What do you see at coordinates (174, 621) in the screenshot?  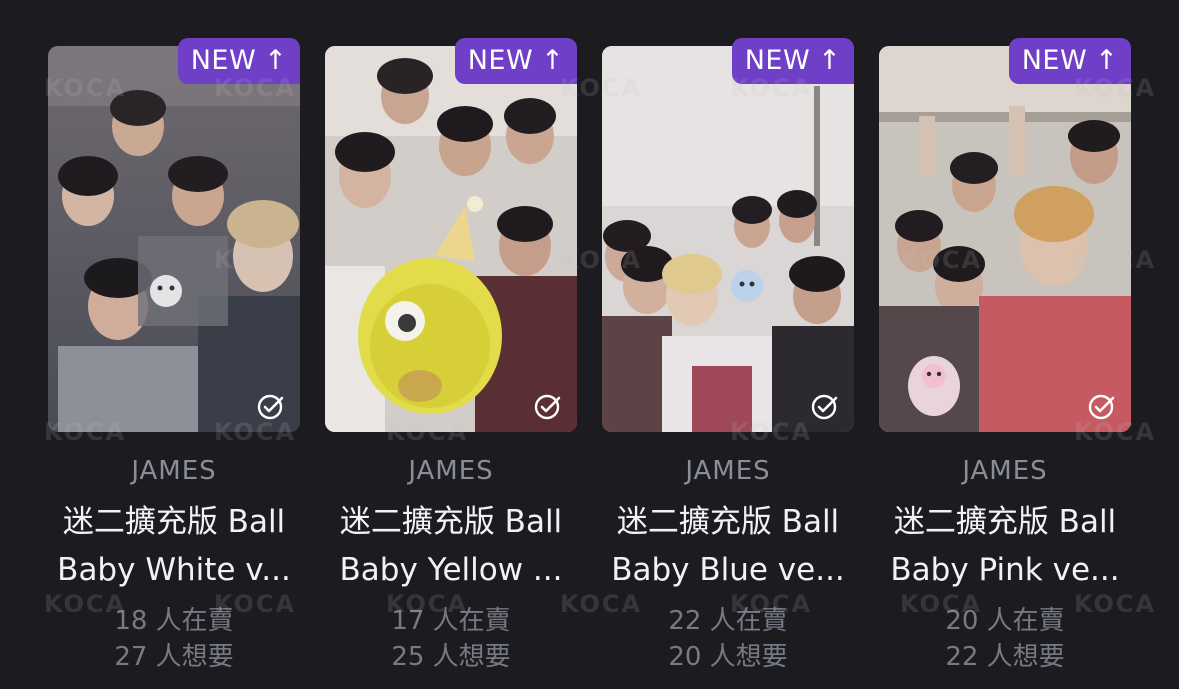 I see `sellers-count: 18 人在賣` at bounding box center [174, 621].